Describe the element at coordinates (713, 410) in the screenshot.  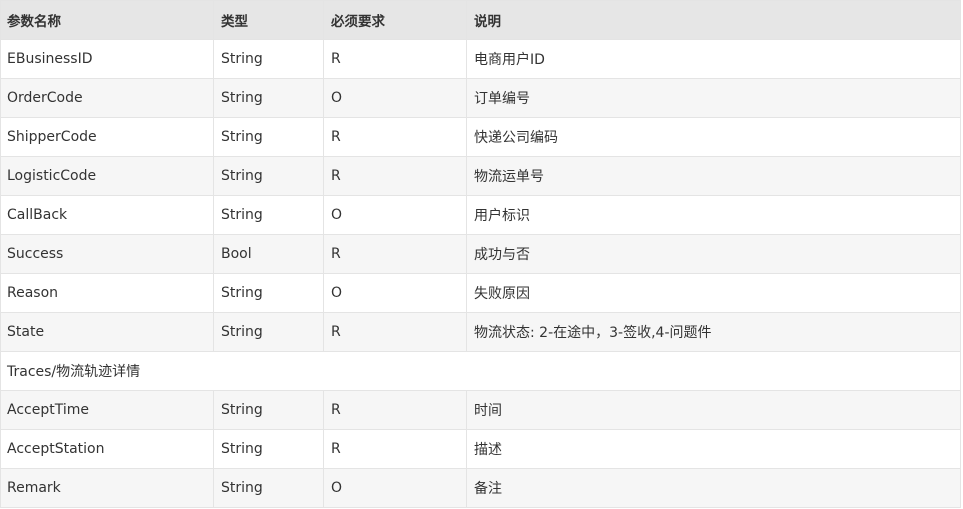
I see `description-cell: 时间` at that location.